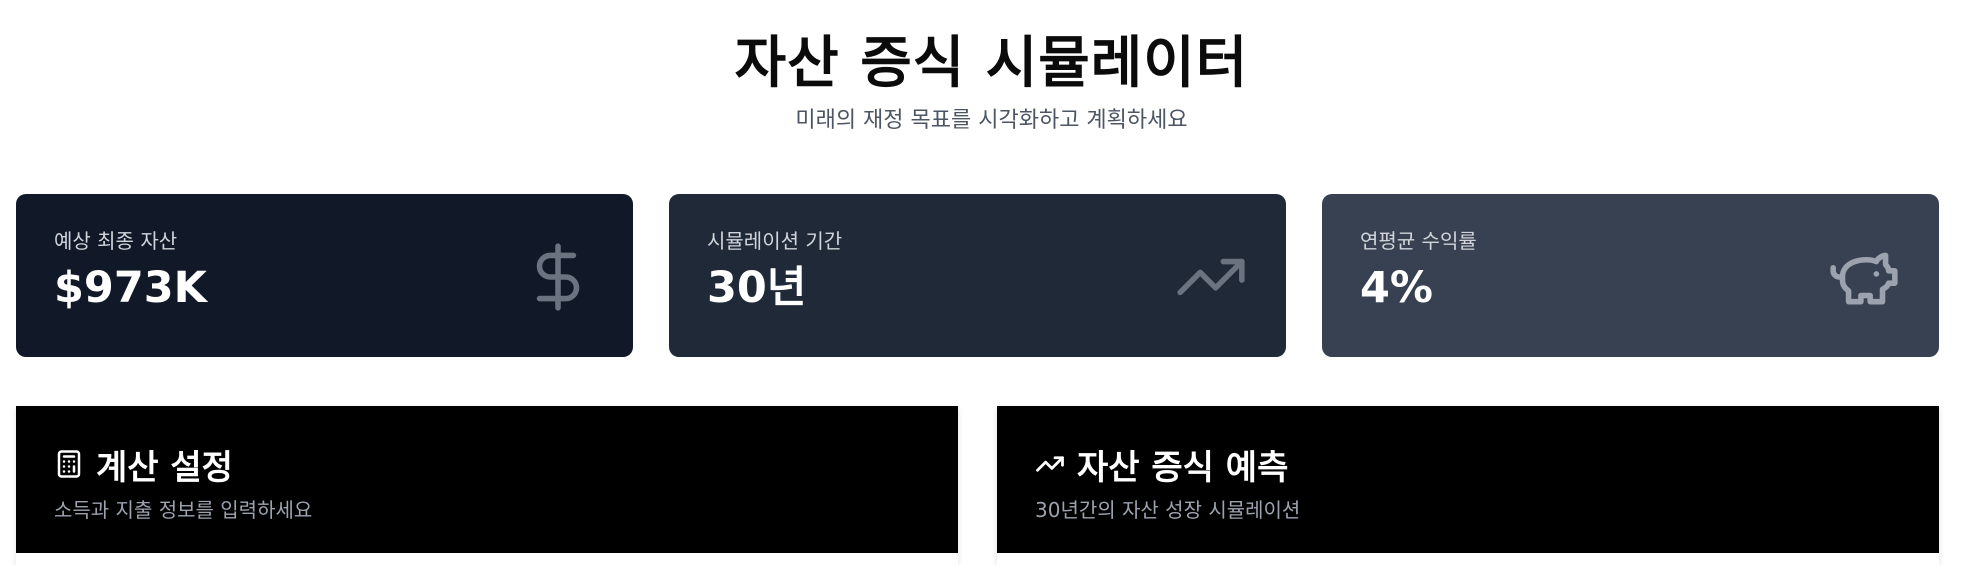 This screenshot has height=565, width=1983. What do you see at coordinates (1864, 278) in the screenshot?
I see `piggy-bank-icon` at bounding box center [1864, 278].